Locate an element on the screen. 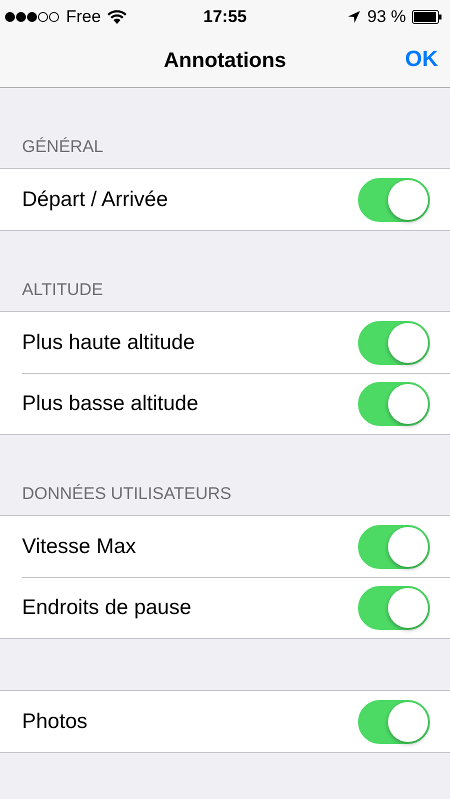 Image resolution: width=450 pixels, height=799 pixels. section-header: ALTITUDE is located at coordinates (62, 290).